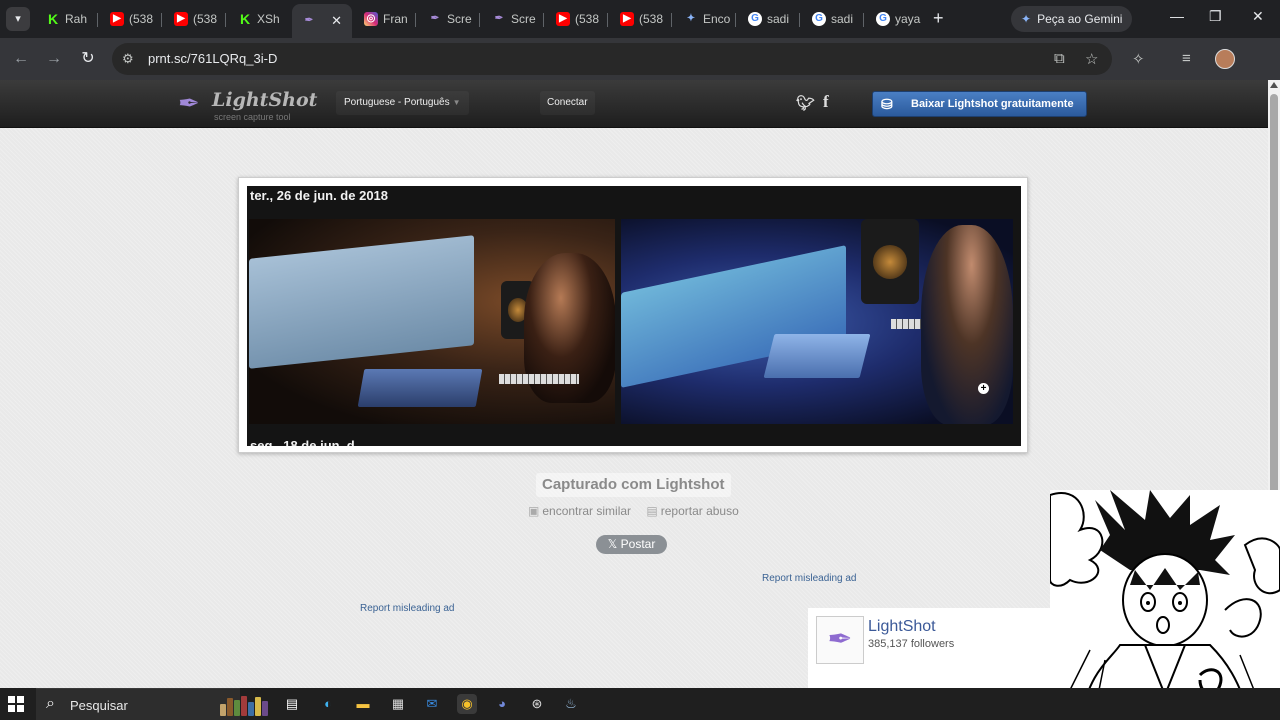  What do you see at coordinates (539, 379) in the screenshot?
I see `keyboard` at bounding box center [539, 379].